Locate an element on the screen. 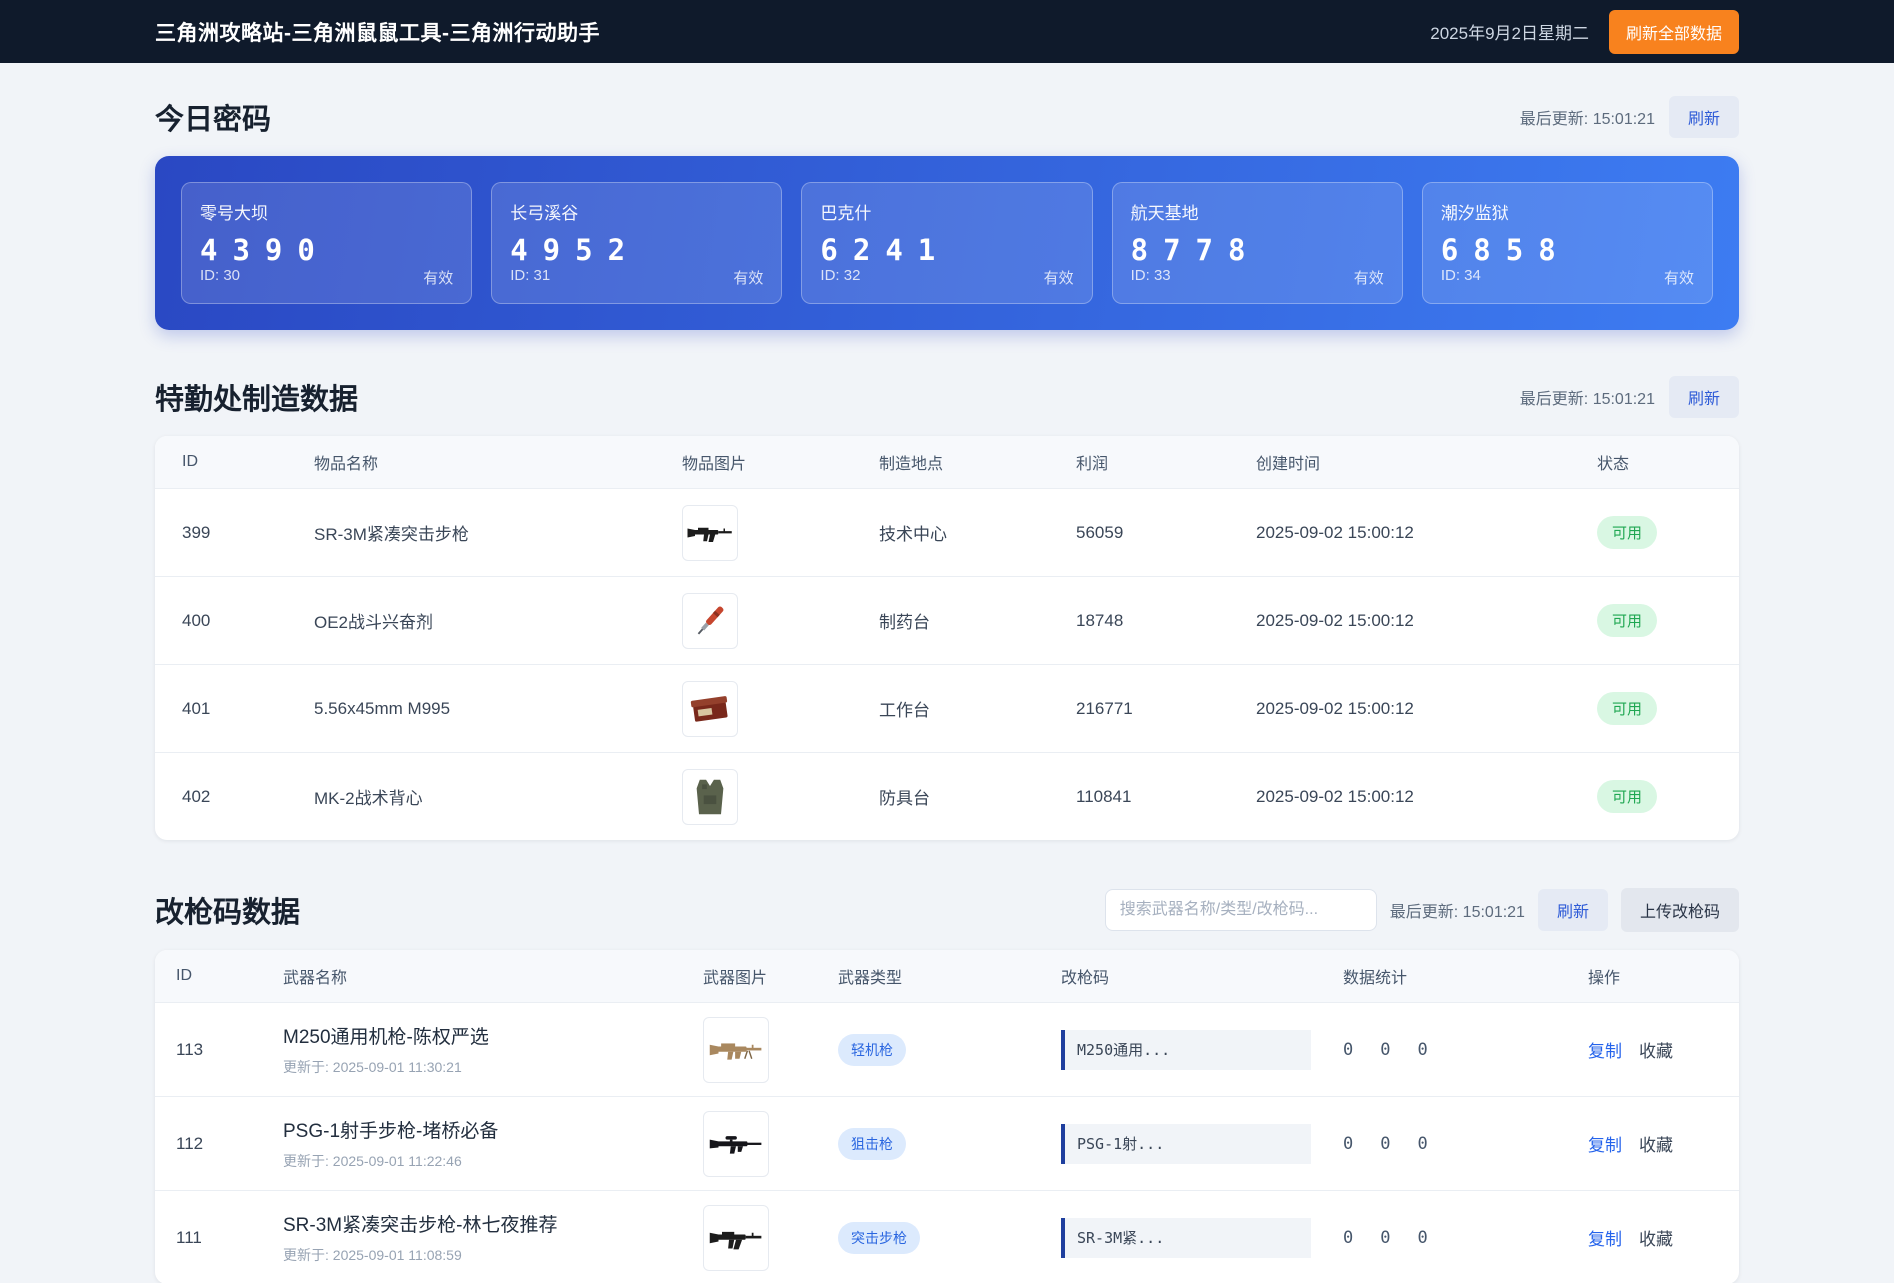  column-header-weapon-type: 武器类型 is located at coordinates (870, 978).